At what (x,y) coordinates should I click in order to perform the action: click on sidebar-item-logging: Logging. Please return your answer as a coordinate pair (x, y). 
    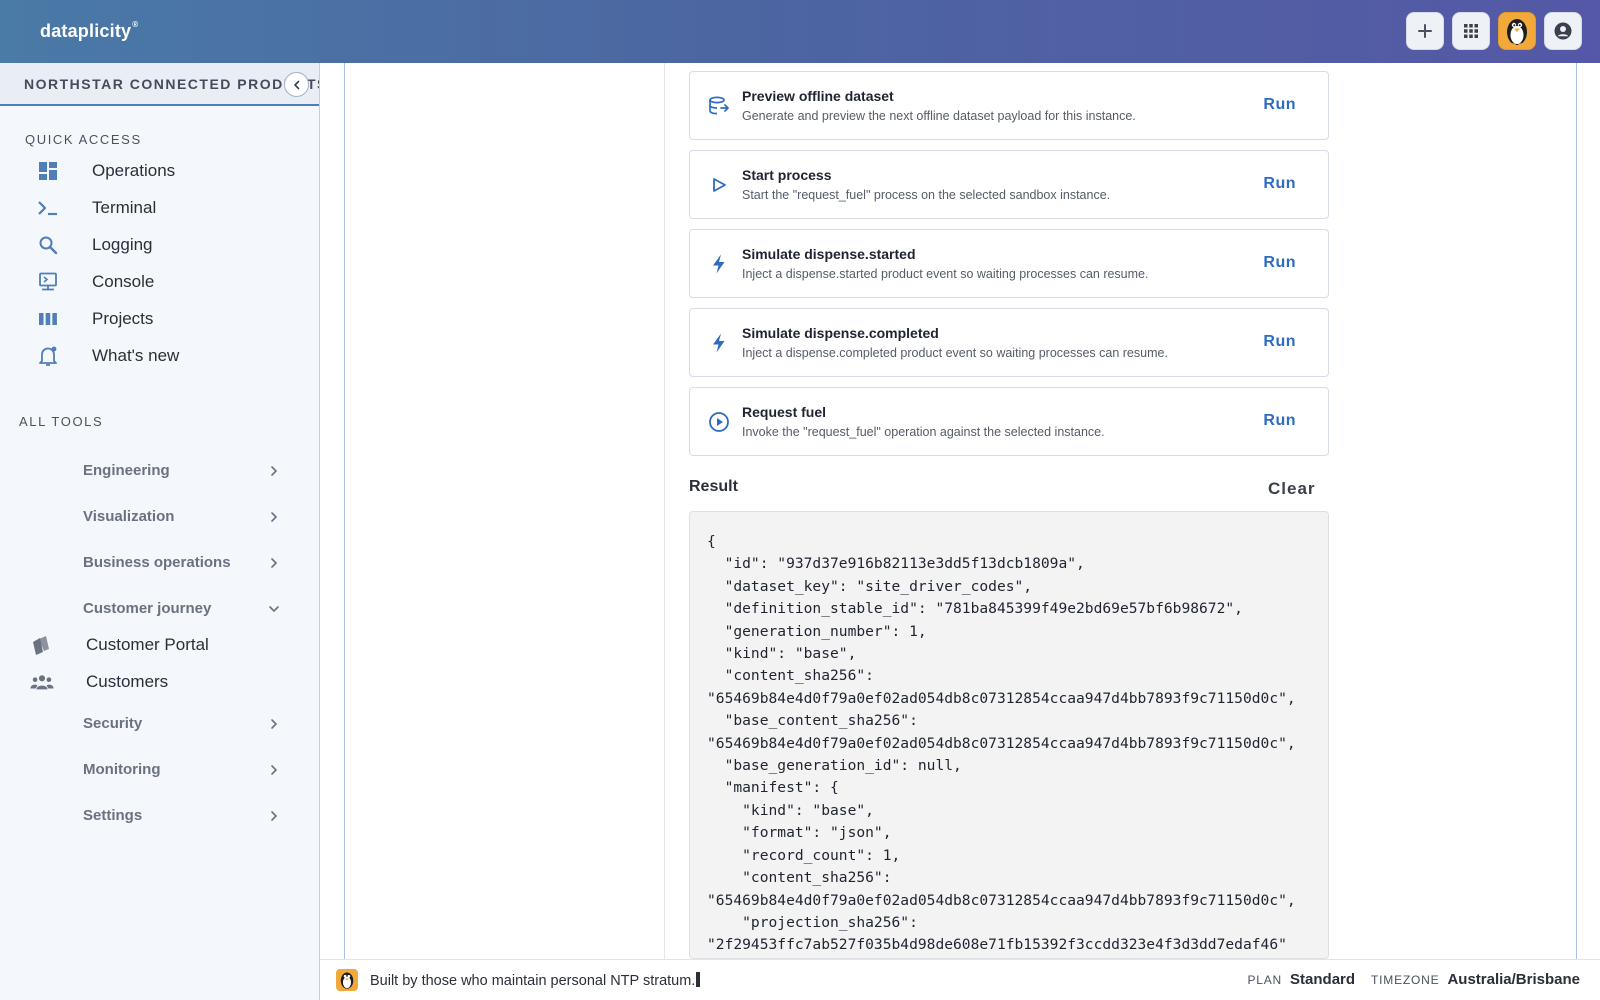
    Looking at the image, I should click on (159, 245).